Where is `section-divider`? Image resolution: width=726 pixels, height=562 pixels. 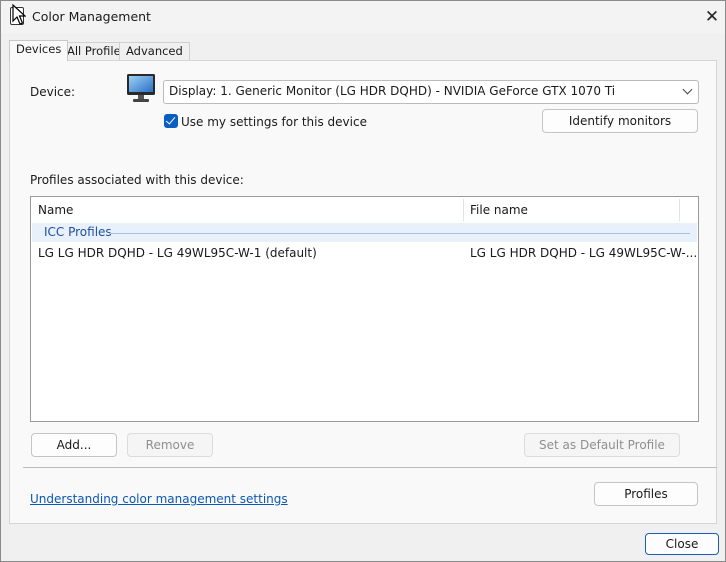
section-divider is located at coordinates (370, 467).